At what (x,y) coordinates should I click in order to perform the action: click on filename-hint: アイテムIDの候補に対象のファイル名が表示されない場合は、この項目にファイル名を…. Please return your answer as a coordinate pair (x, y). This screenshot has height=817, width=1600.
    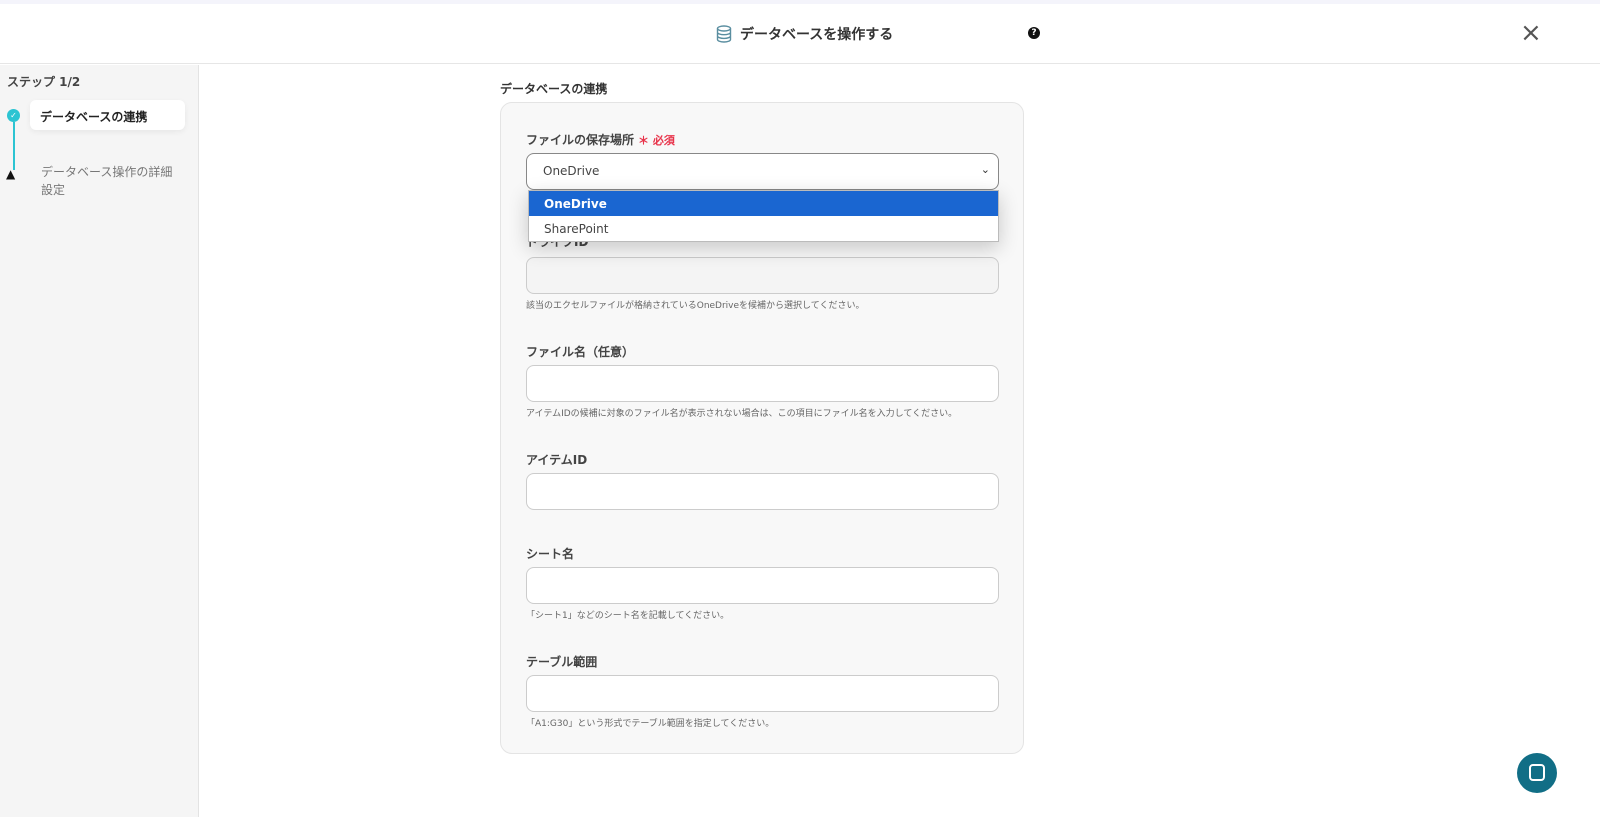
    Looking at the image, I should click on (742, 414).